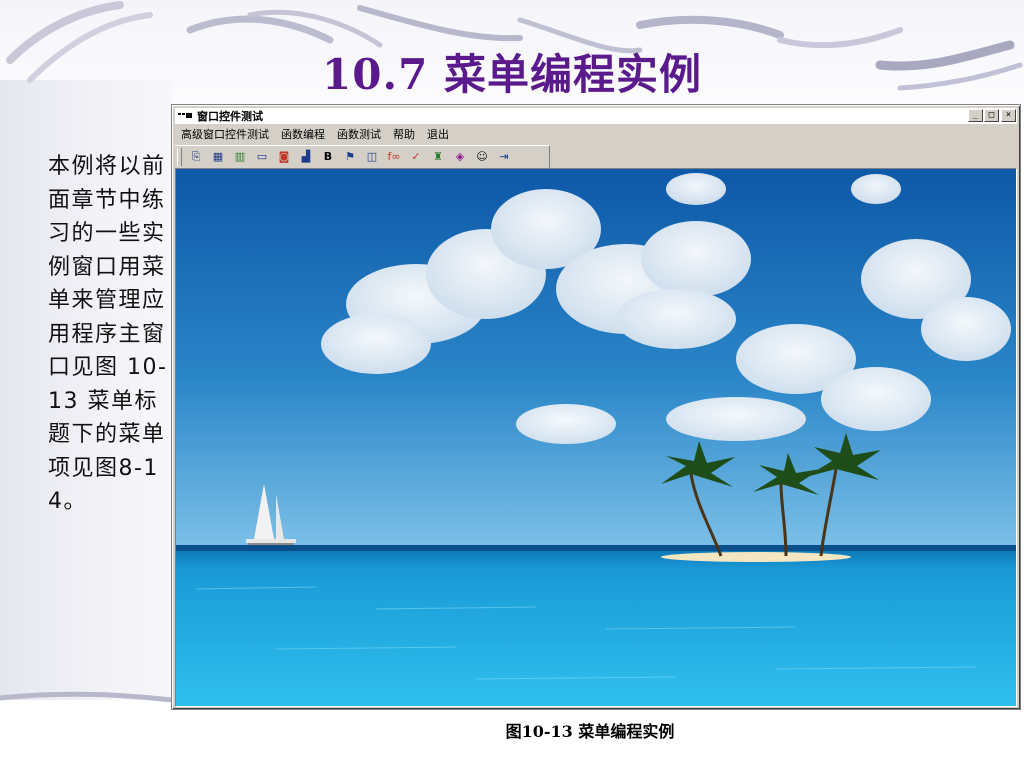 This screenshot has width=1024, height=768. I want to click on copy-icon: ⎘, so click(196, 157).